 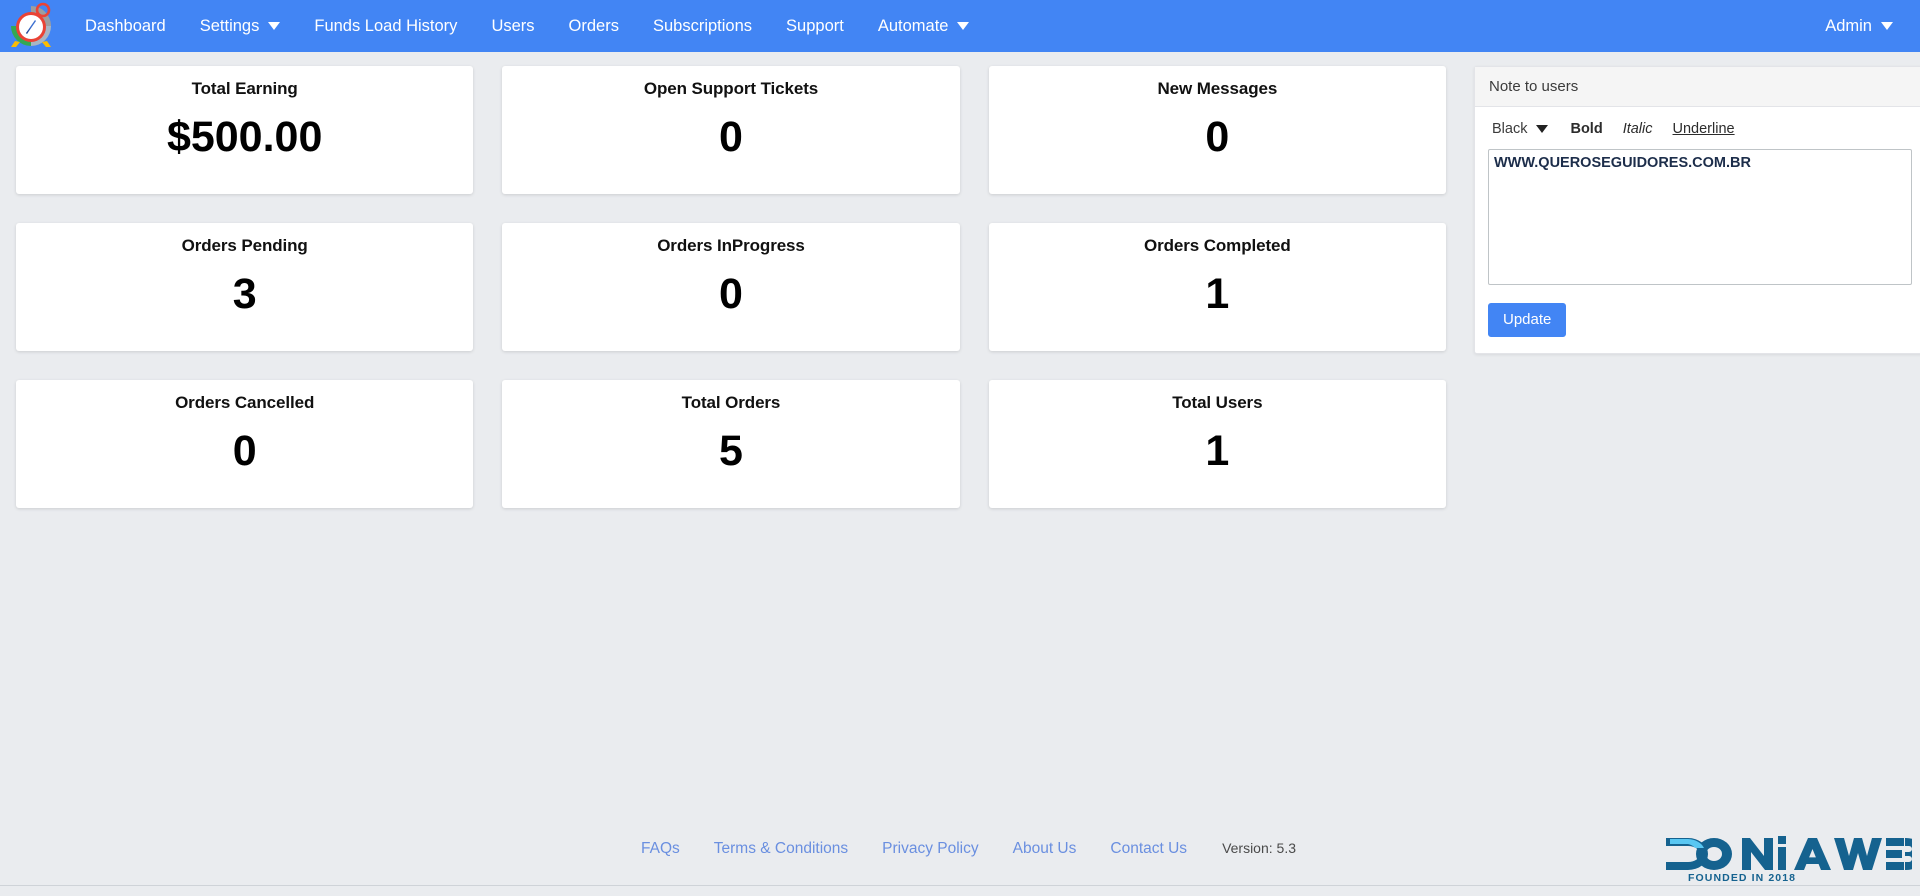 I want to click on account-menu-admin: Admin, so click(x=1859, y=26).